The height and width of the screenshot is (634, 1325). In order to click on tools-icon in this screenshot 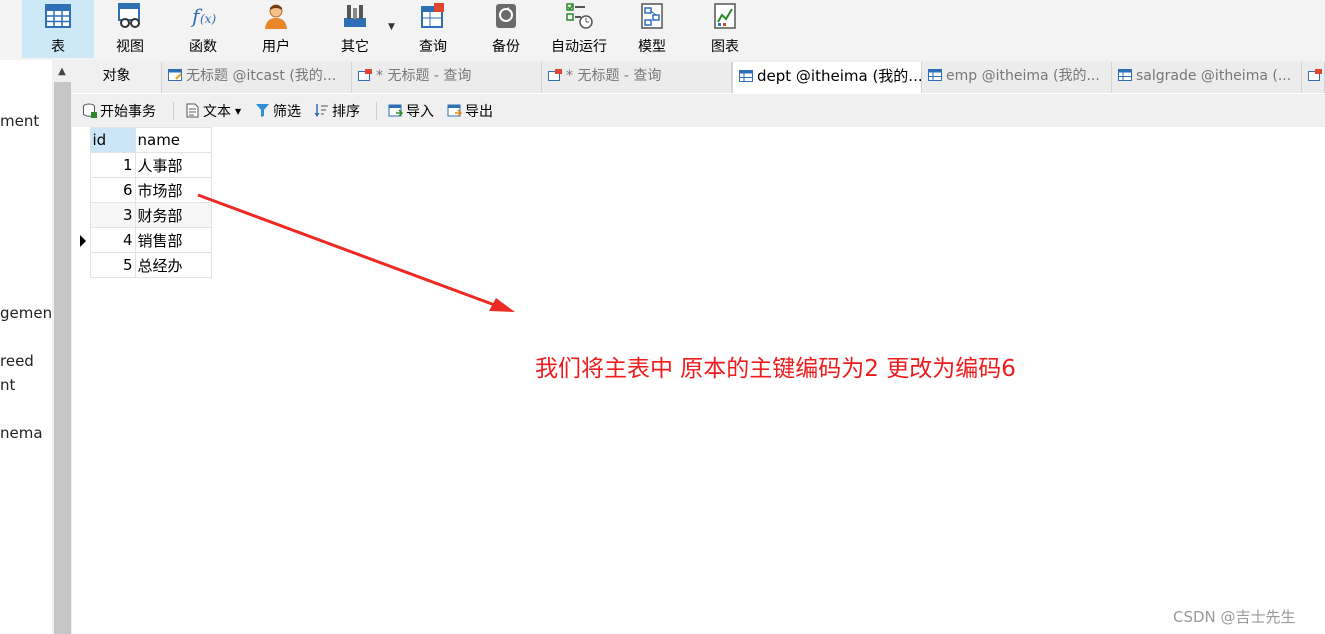, I will do `click(355, 16)`.